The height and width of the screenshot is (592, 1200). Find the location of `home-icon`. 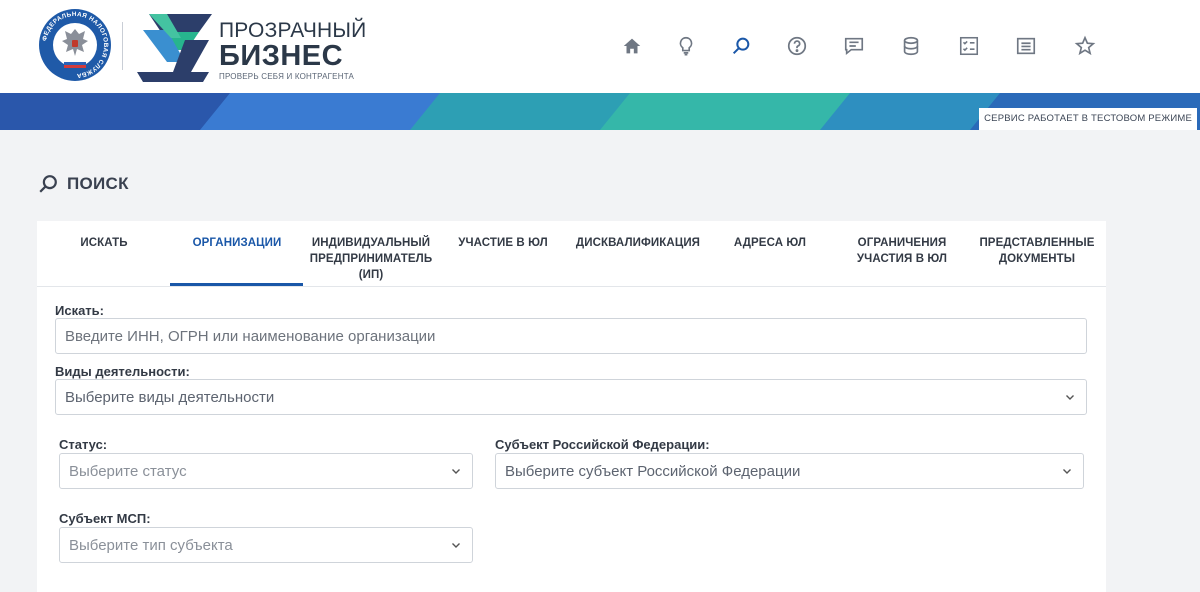

home-icon is located at coordinates (632, 46).